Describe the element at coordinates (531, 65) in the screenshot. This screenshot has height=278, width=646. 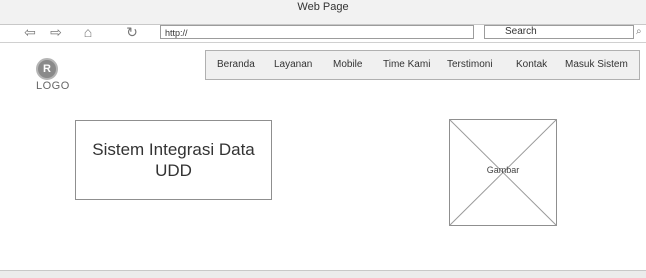
I see `menu-item-kontak: Kontak` at that location.